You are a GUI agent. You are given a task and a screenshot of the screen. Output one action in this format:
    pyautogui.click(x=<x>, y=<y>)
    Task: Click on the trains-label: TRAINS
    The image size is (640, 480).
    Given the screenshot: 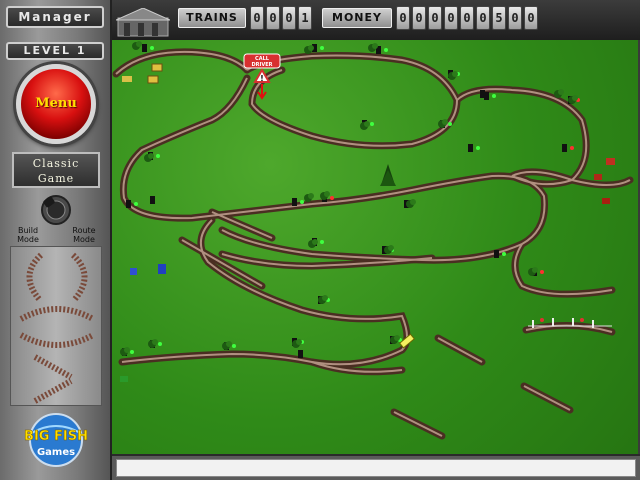 What is the action you would take?
    pyautogui.click(x=212, y=18)
    